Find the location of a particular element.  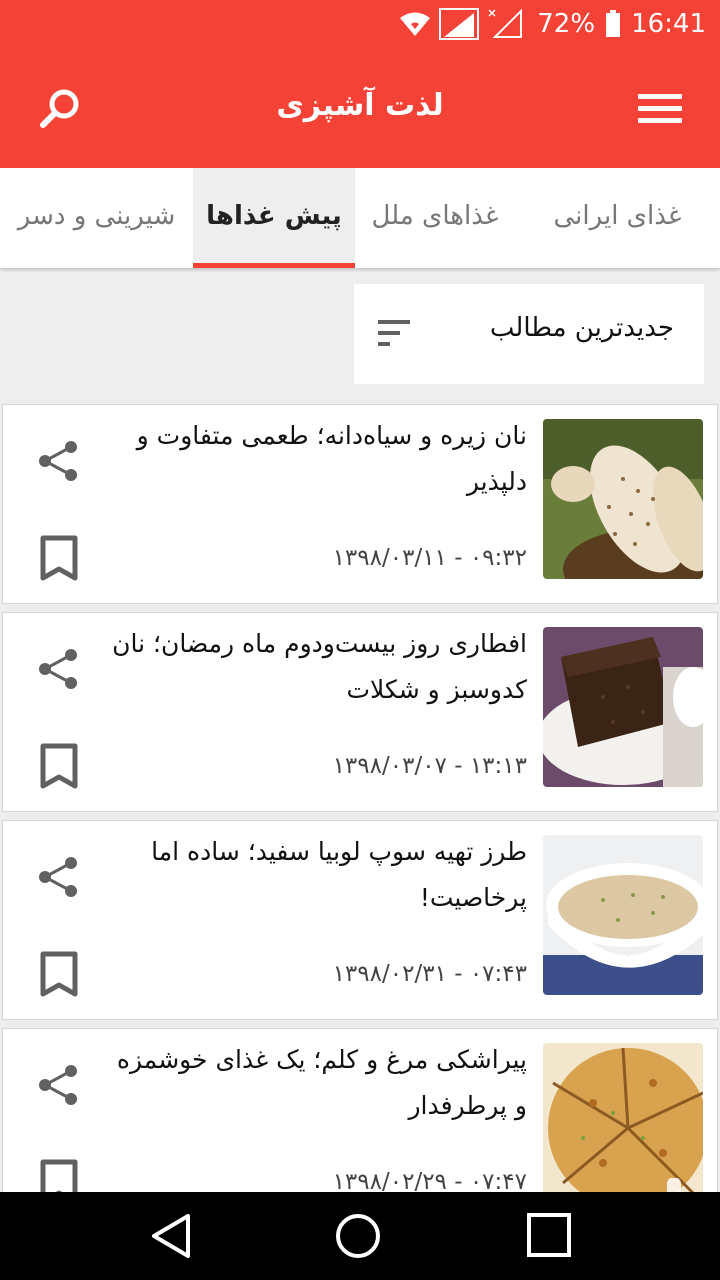

tab-iranian-food: غذای ایرانی is located at coordinates (617, 218).